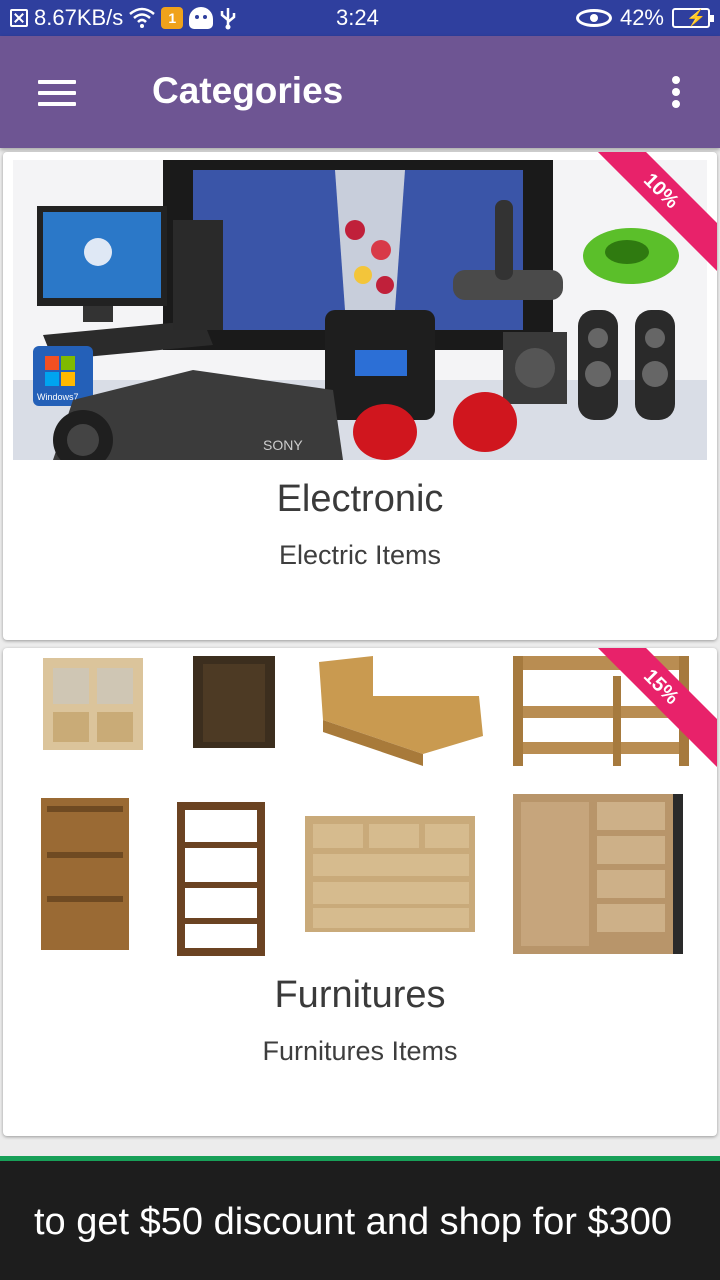 The image size is (720, 1280). I want to click on promo-banner-text: to get $50 discount and shop for $300, so click(353, 1222).